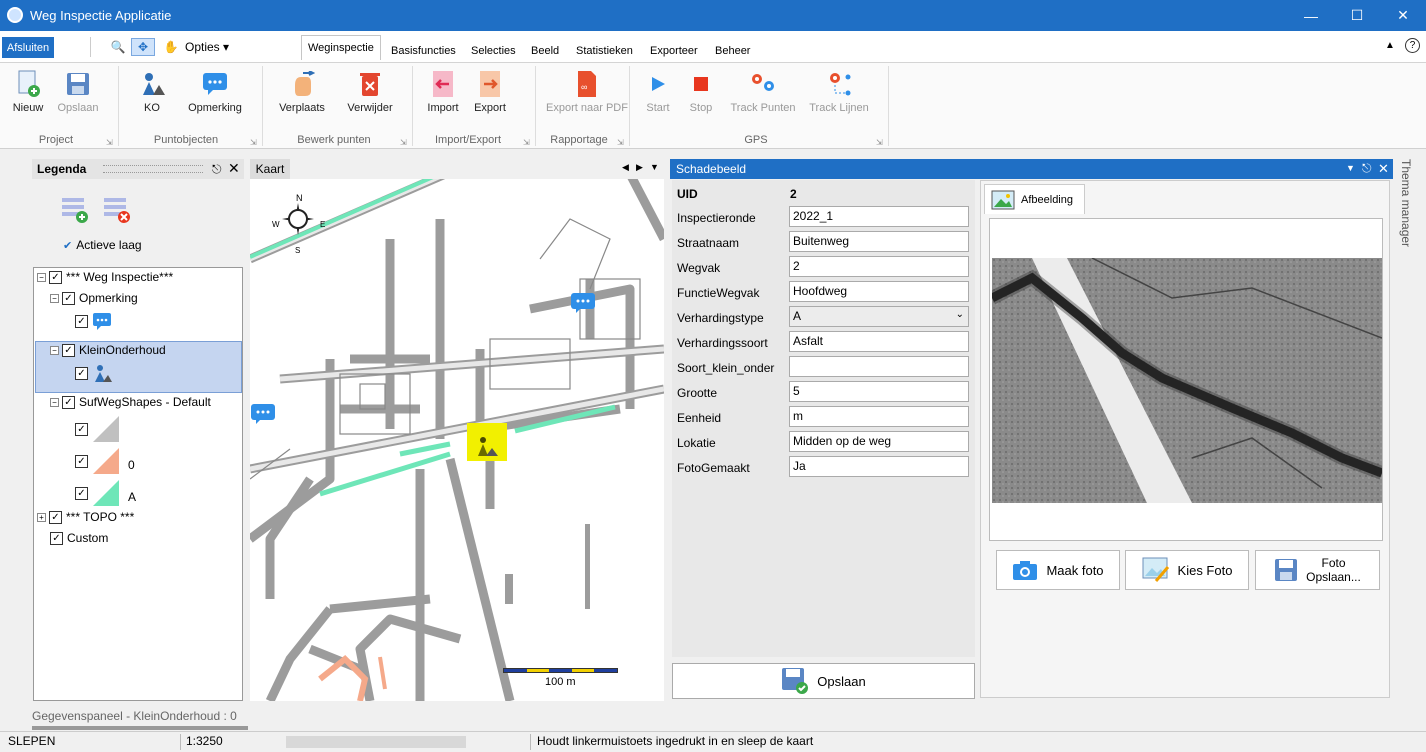  Describe the element at coordinates (94, 298) in the screenshot. I see `tree-node-opmerking: − ✓ Opmerking` at that location.